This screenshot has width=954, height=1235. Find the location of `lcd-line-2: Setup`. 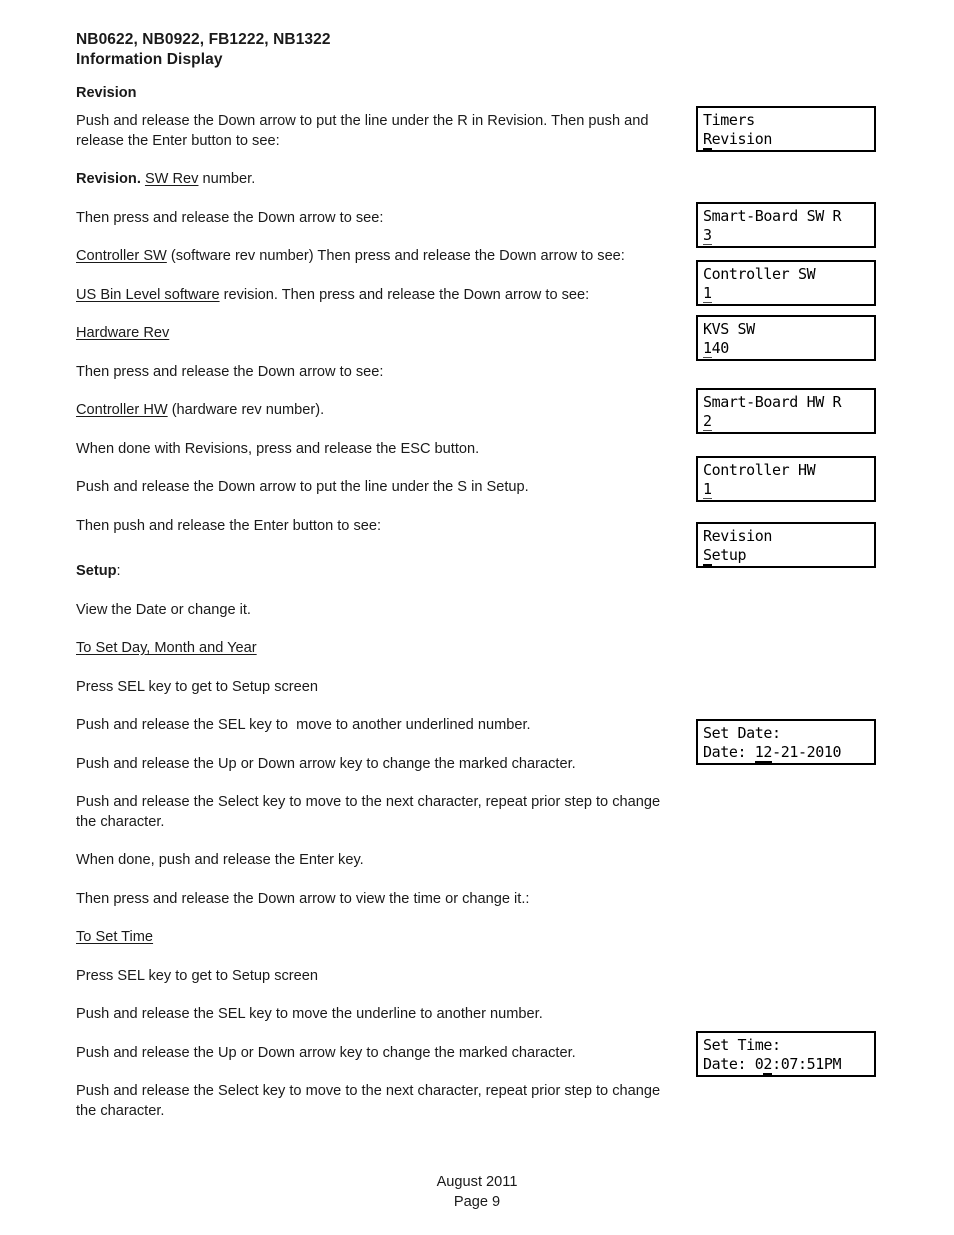

lcd-line-2: Setup is located at coordinates (788, 556).